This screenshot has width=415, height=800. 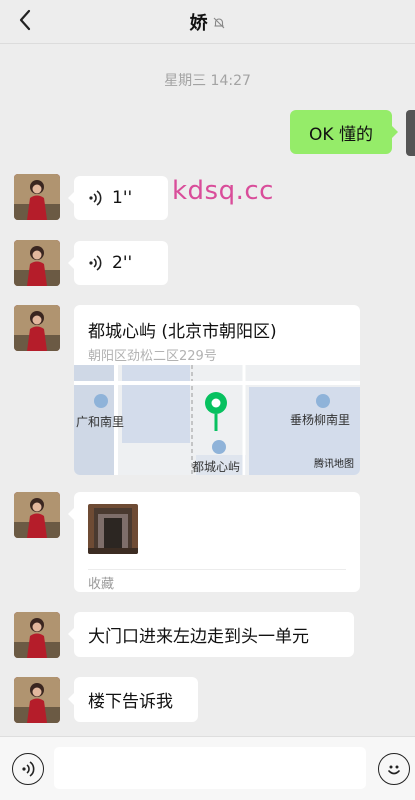 I want to click on voice-icon, so click(x=28, y=769).